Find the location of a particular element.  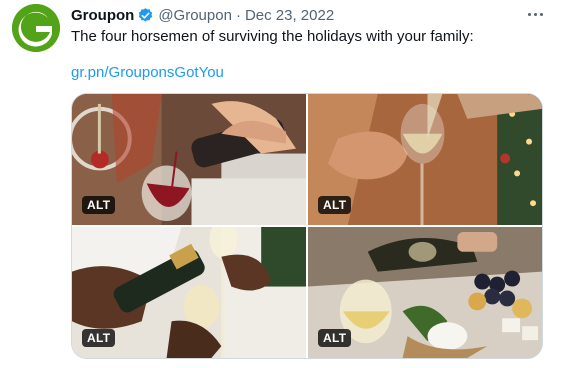

groupon-avatar is located at coordinates (36, 28).